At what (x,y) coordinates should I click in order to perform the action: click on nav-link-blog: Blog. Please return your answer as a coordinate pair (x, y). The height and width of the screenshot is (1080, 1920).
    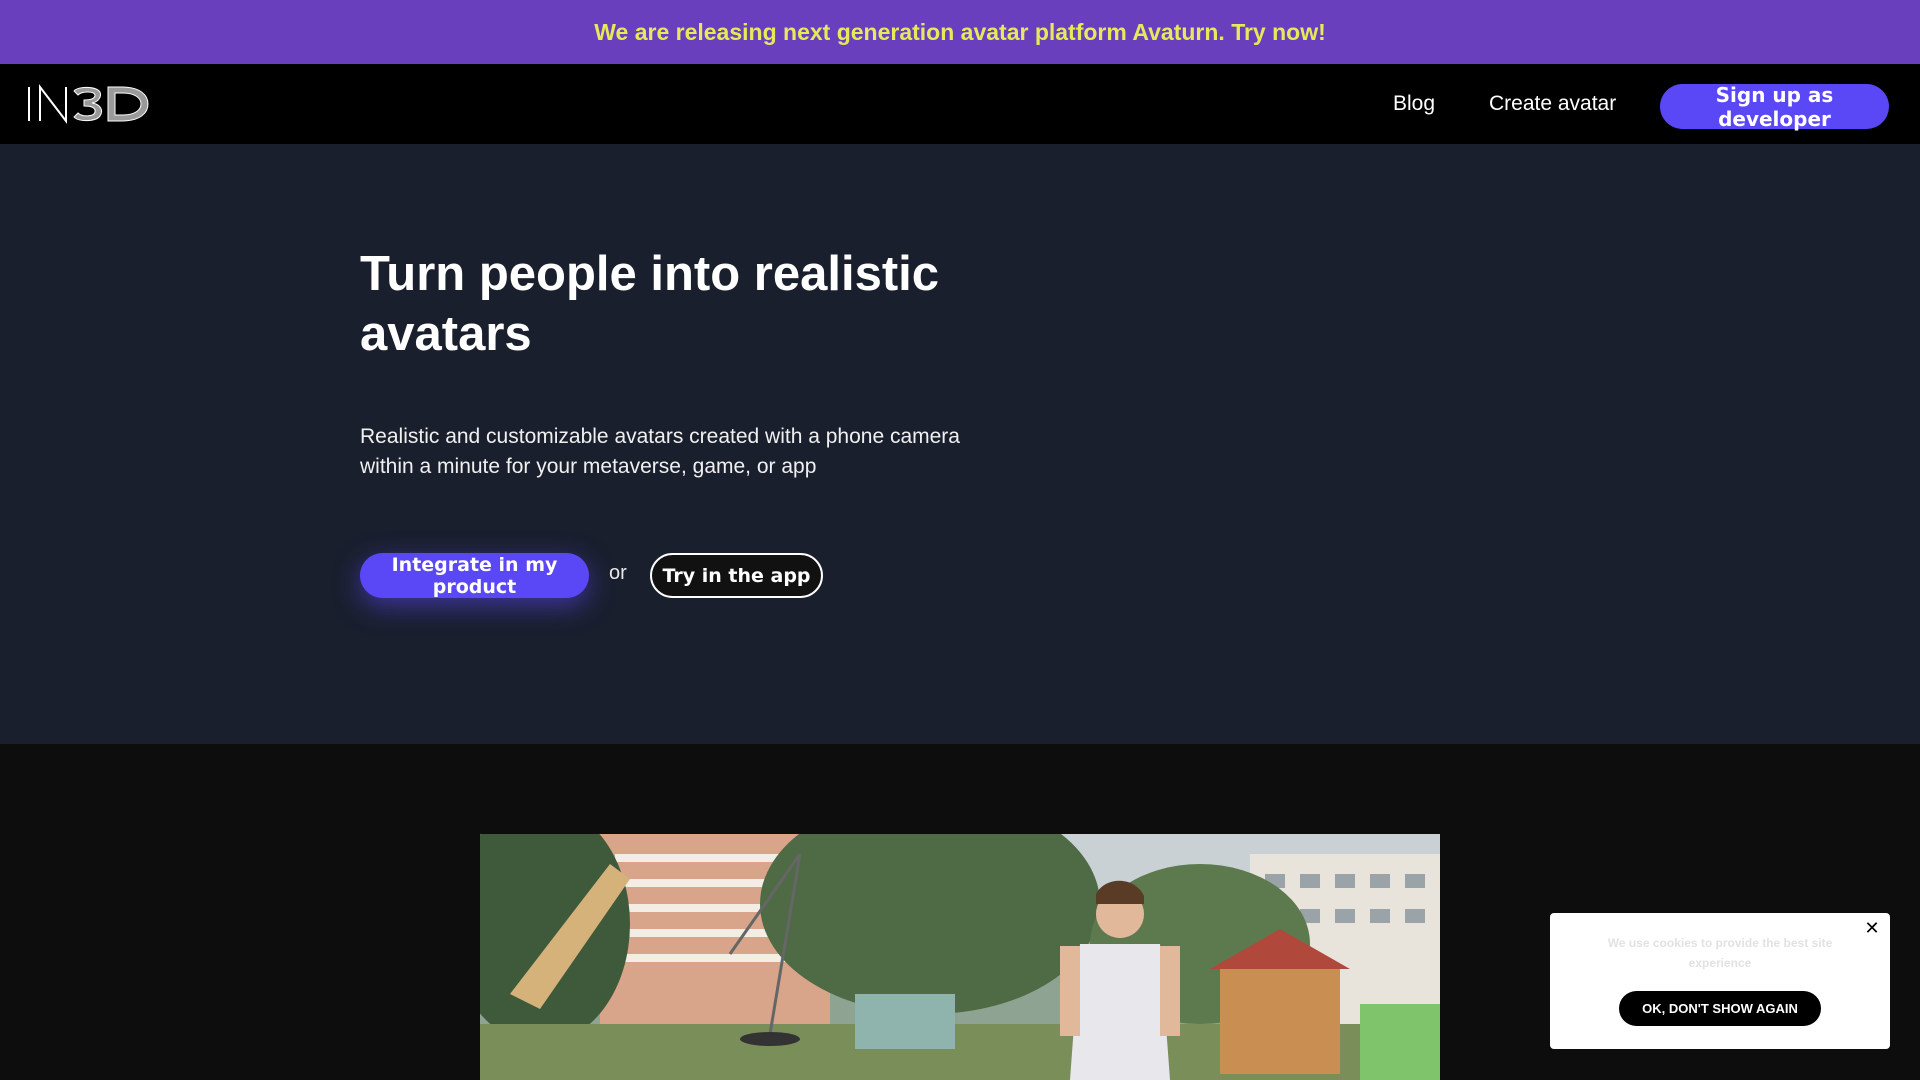
    Looking at the image, I should click on (1414, 104).